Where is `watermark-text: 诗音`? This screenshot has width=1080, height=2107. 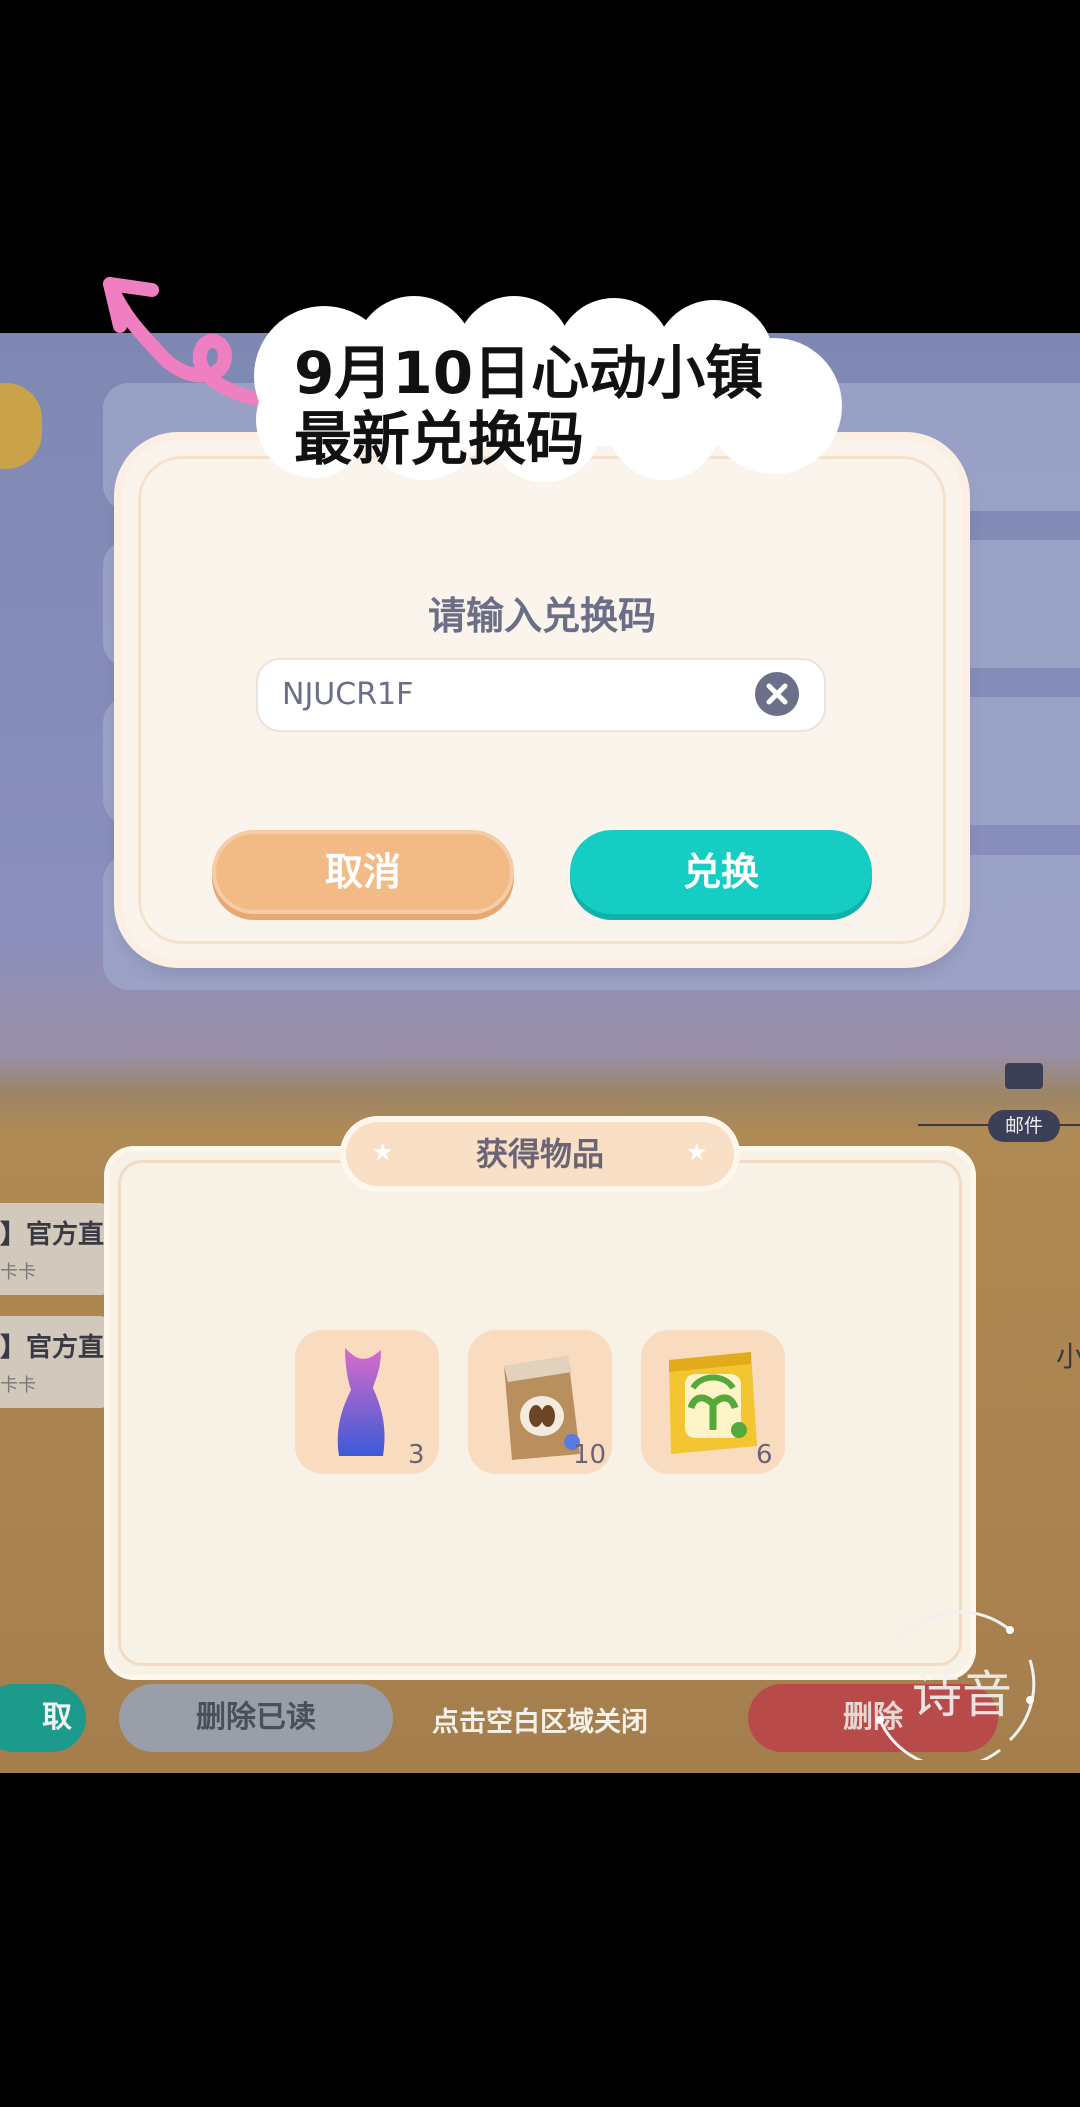 watermark-text: 诗音 is located at coordinates (962, 1695).